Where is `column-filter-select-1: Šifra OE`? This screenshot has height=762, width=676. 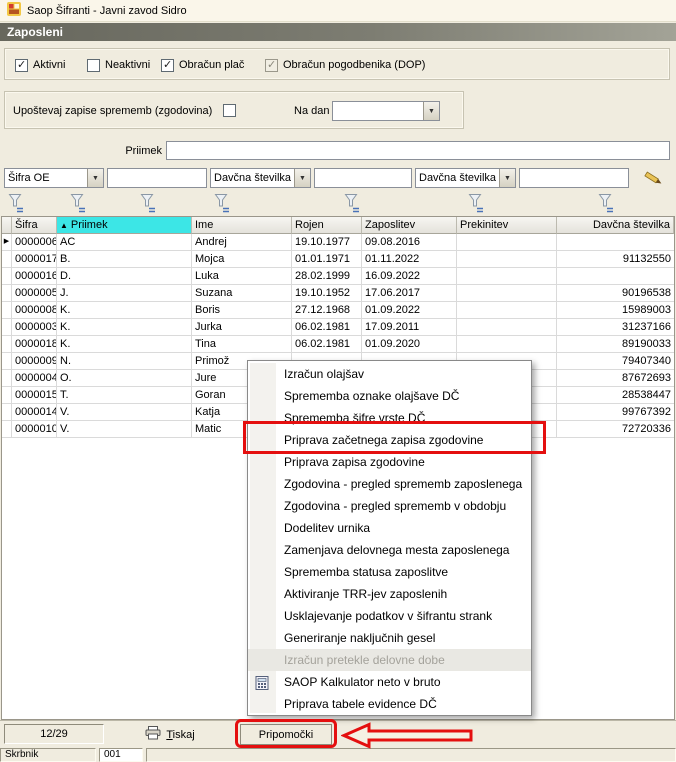
column-filter-select-1: Šifra OE is located at coordinates (54, 178).